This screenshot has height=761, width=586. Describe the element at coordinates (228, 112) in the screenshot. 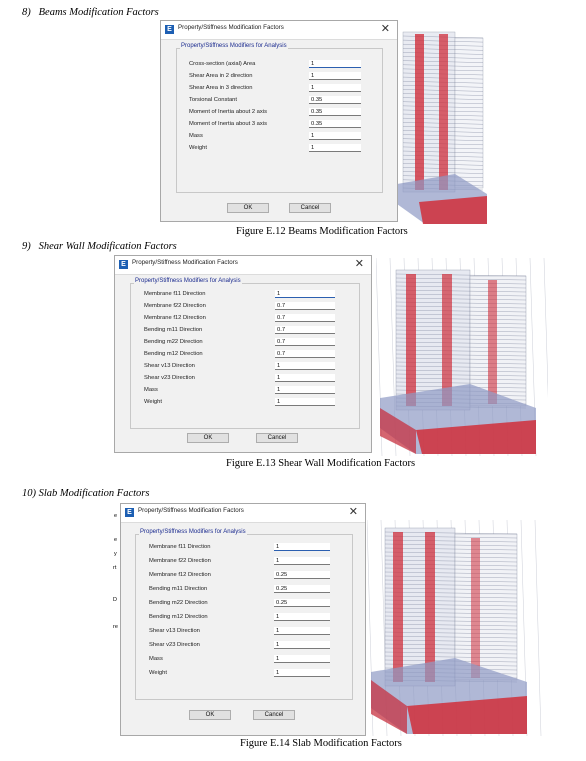

I see `modifier-label: Moment of Inertia about 2 axis` at that location.